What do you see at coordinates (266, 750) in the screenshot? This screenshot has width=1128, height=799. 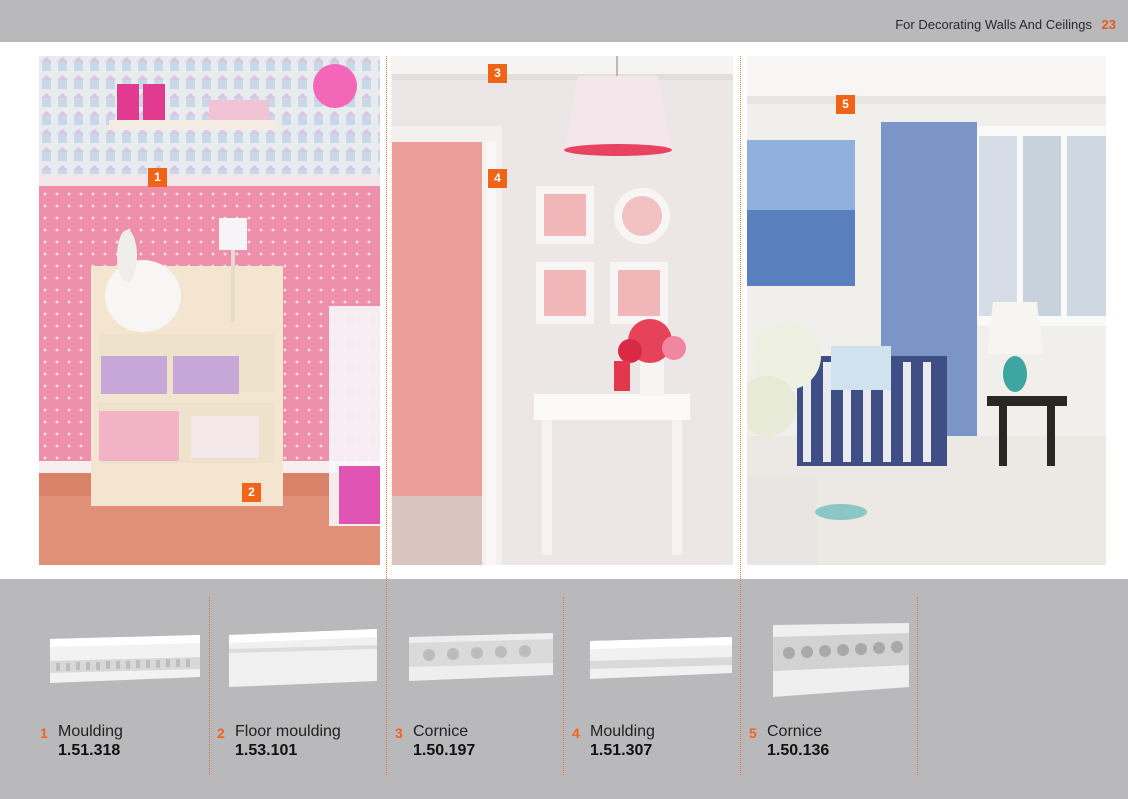 I see `product-code: 1.53.101` at bounding box center [266, 750].